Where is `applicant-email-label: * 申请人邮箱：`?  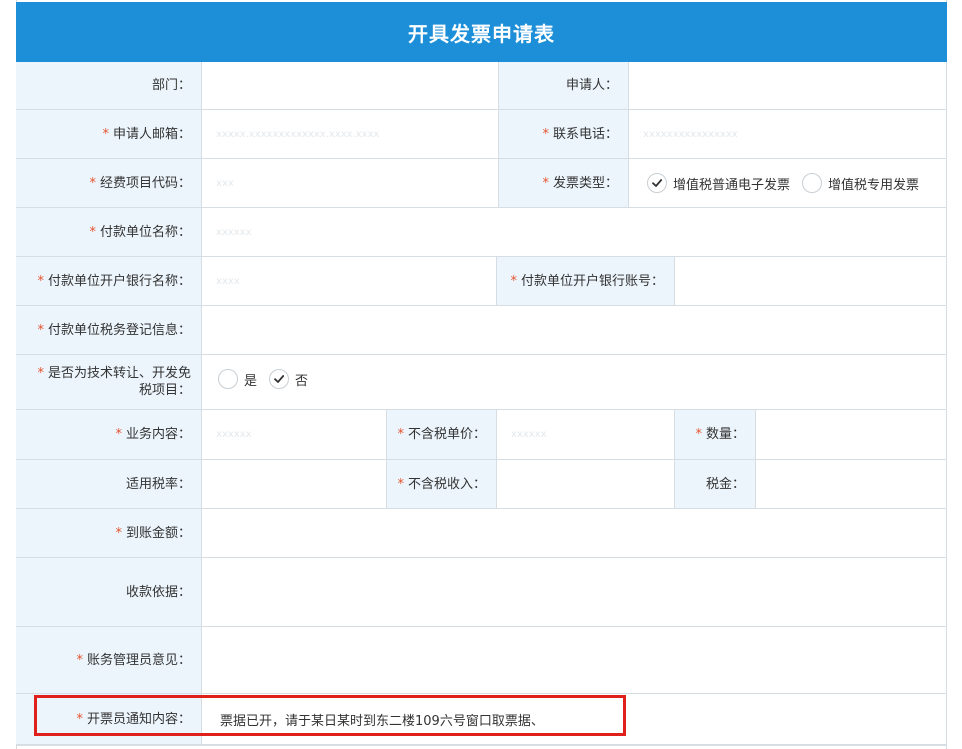
applicant-email-label: * 申请人邮箱： is located at coordinates (109, 134).